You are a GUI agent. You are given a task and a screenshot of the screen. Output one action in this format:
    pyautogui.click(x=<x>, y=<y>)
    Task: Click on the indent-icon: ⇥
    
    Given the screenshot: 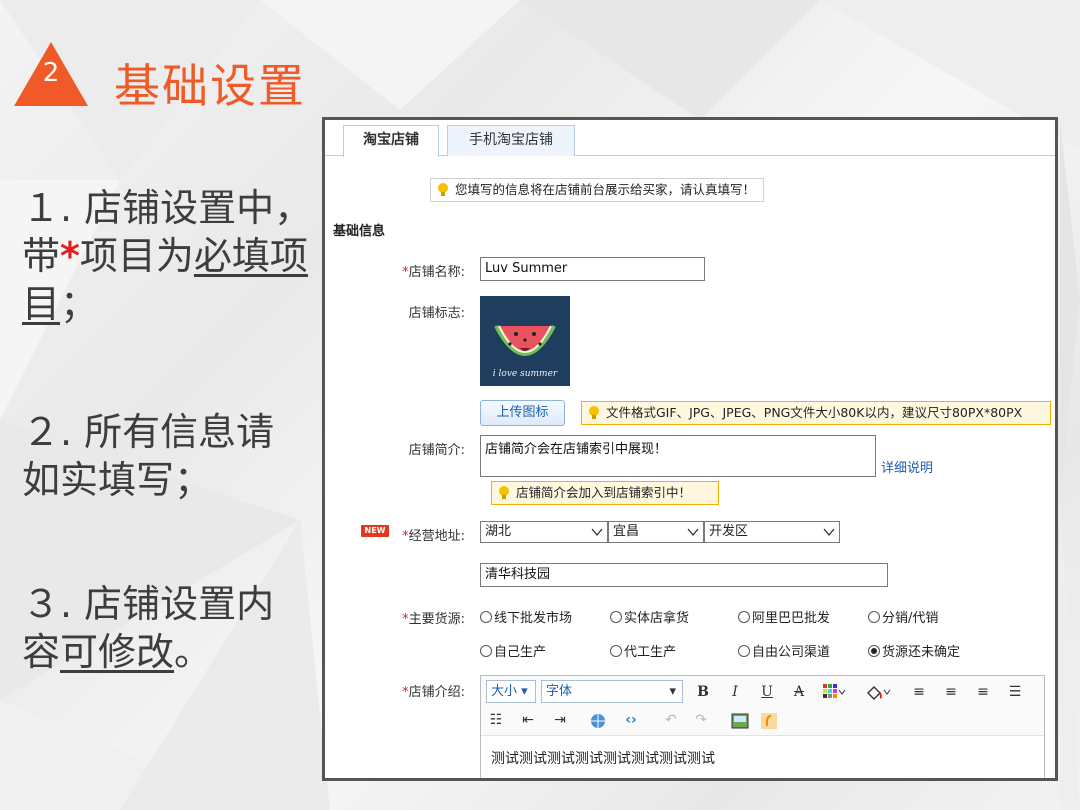 What is the action you would take?
    pyautogui.click(x=560, y=720)
    